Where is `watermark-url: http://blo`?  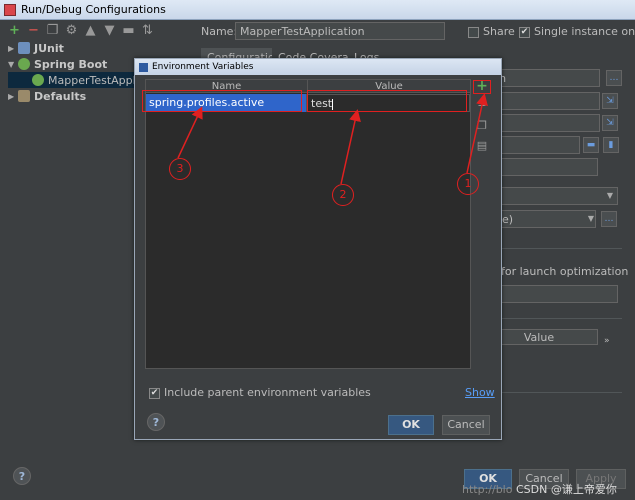 watermark-url: http://blo is located at coordinates (487, 489).